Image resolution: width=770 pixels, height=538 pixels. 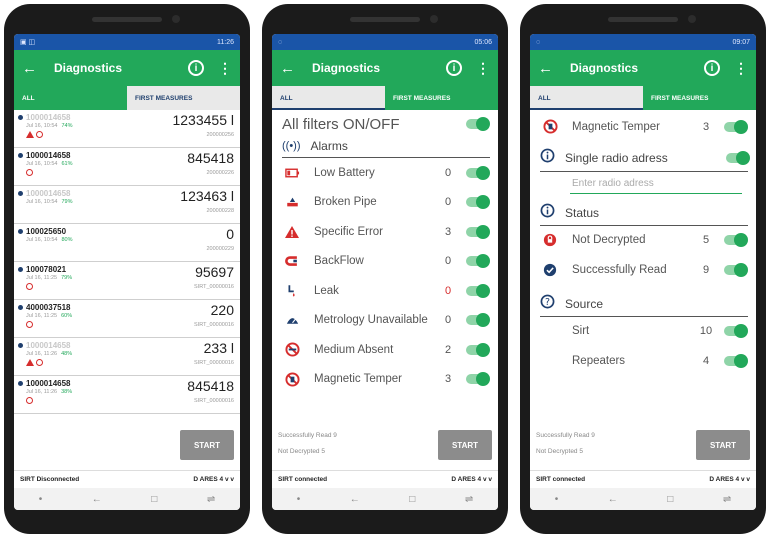 What do you see at coordinates (220, 135) in the screenshot?
I see `meter-source: 200000256` at bounding box center [220, 135].